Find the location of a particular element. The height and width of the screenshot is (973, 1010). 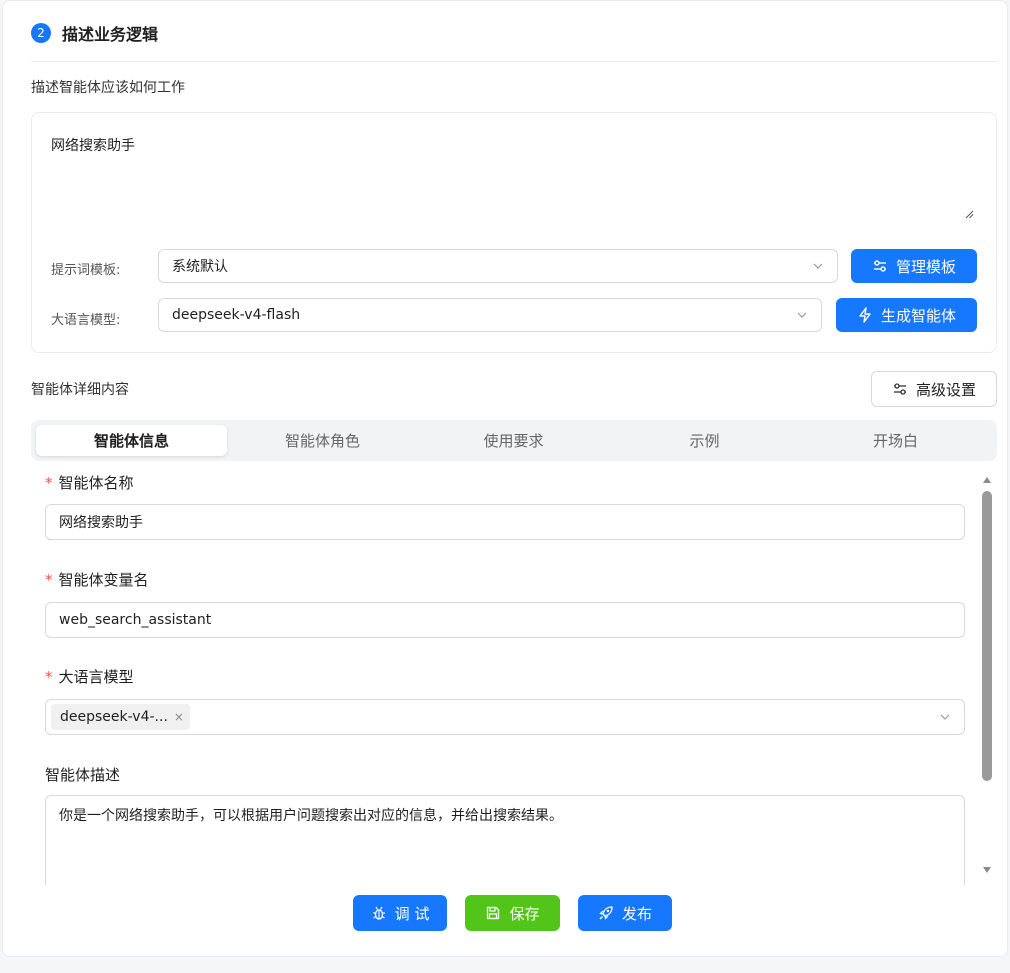

model-multiselect: deepseek-v4-... × is located at coordinates (505, 717).